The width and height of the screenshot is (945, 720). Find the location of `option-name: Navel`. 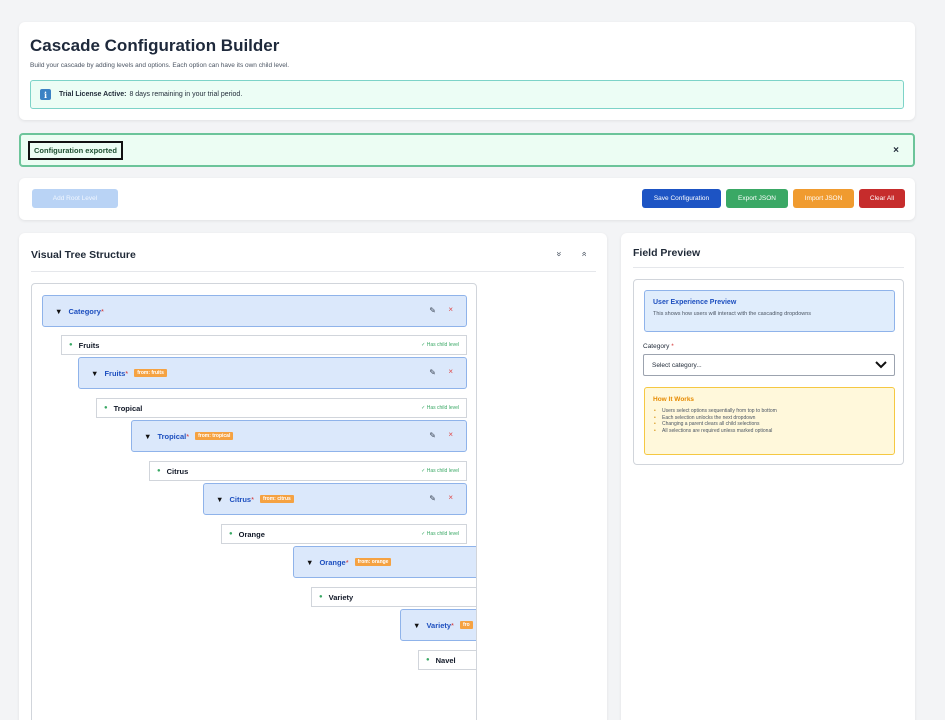

option-name: Navel is located at coordinates (445, 660).